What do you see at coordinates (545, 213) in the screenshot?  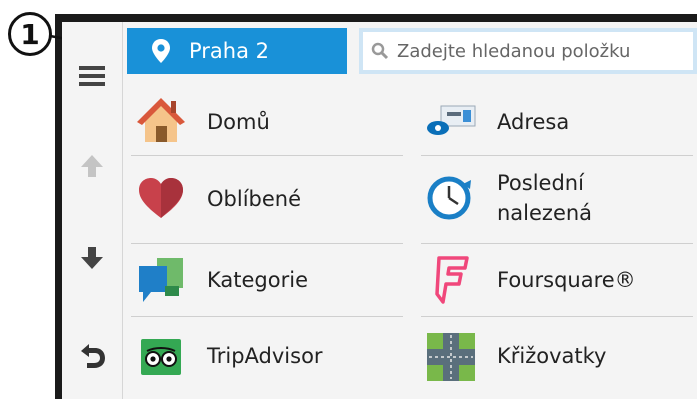 I see `category-label-line2: nalezená` at bounding box center [545, 213].